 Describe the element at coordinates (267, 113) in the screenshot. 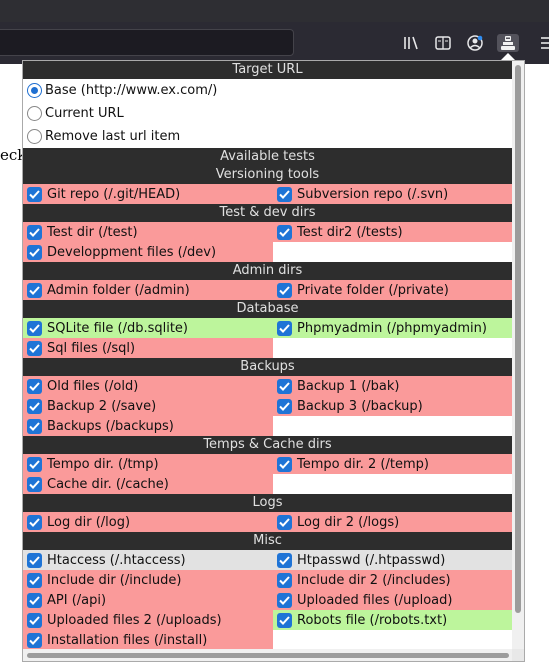

I see `target-url-option: Current URL` at that location.